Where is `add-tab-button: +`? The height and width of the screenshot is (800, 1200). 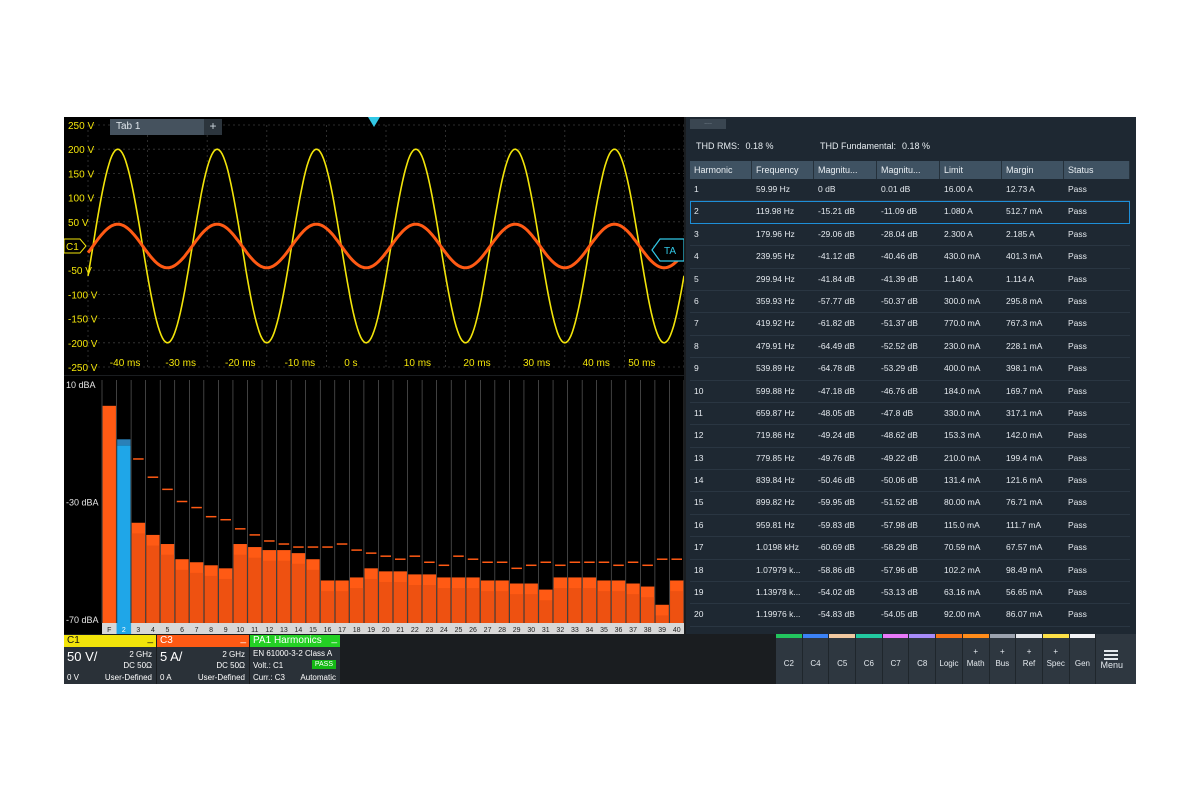
add-tab-button: + is located at coordinates (213, 127).